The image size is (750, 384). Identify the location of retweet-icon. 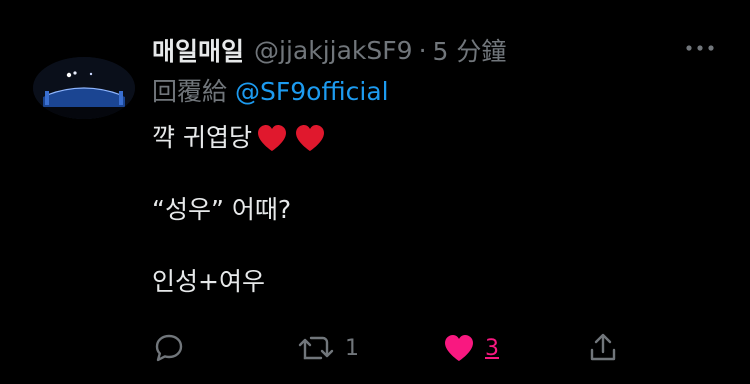
(316, 348).